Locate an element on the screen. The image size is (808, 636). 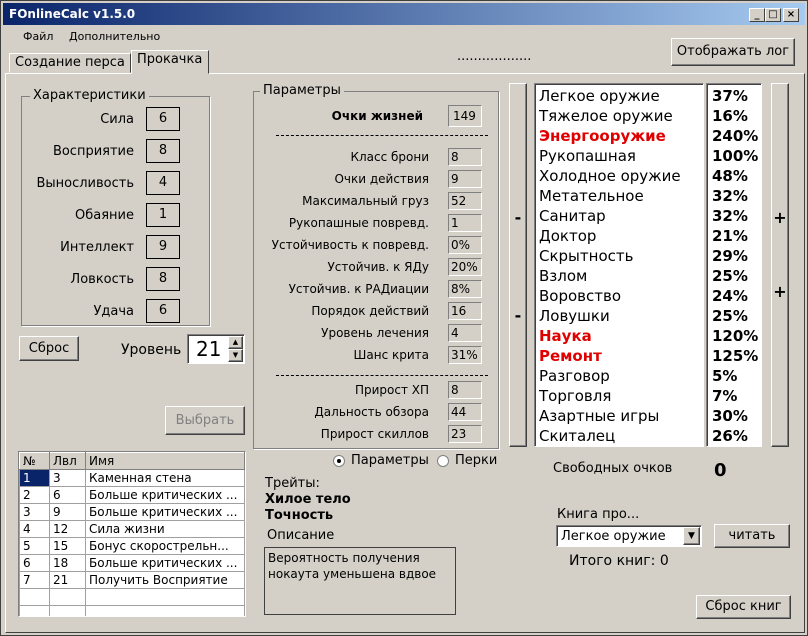
stat-label: Обаяние is located at coordinates (104, 215).